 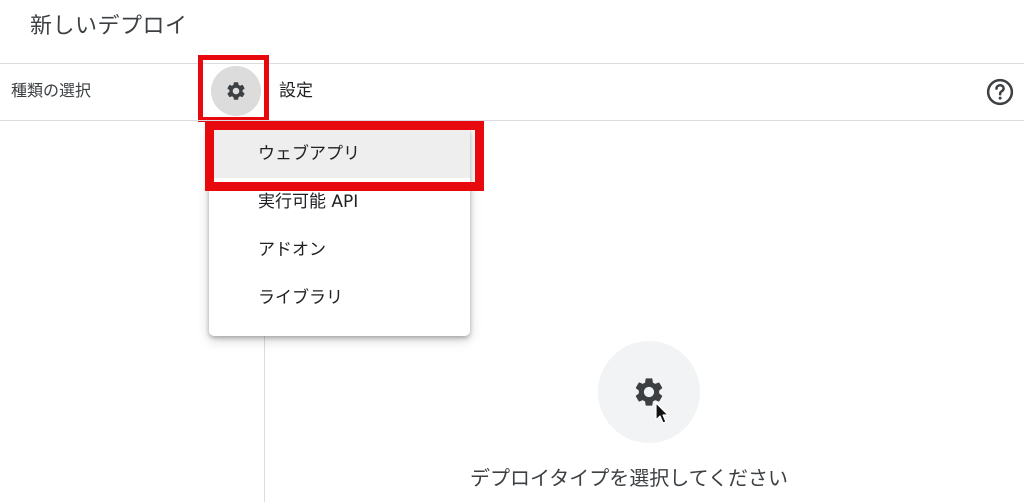 What do you see at coordinates (109, 26) in the screenshot?
I see `dialog-title: 新しいデプロイ` at bounding box center [109, 26].